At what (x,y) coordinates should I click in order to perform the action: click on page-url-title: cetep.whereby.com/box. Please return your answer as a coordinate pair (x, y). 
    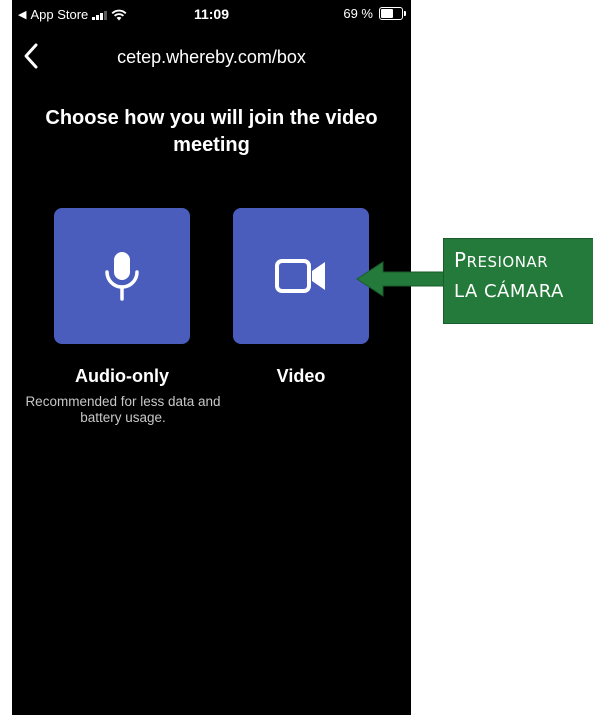
    Looking at the image, I should click on (211, 57).